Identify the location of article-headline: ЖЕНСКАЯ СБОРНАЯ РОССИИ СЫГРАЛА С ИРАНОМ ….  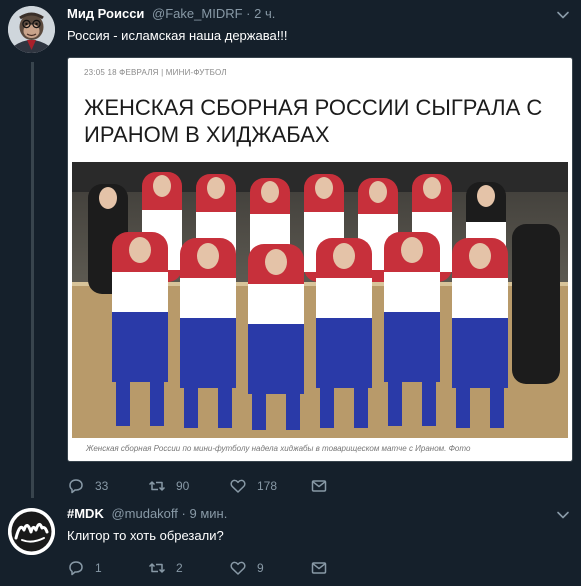
(313, 121).